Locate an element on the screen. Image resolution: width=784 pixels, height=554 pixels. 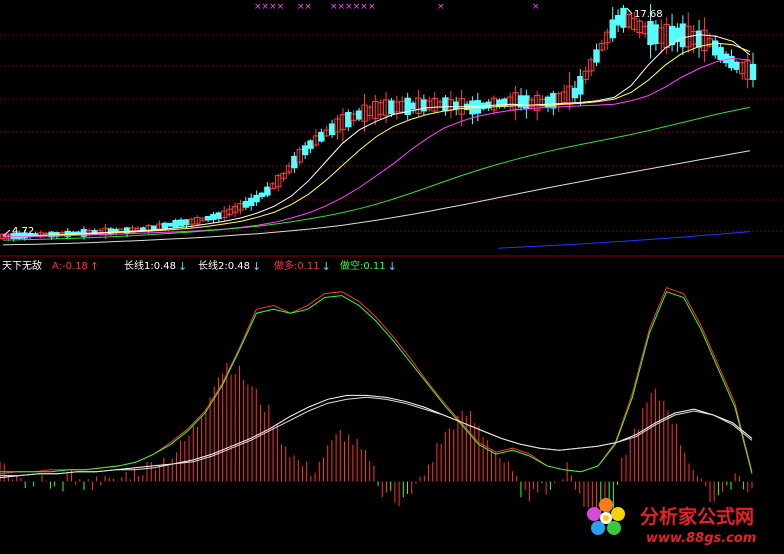
signal-marker: ×××× is located at coordinates (269, 7).